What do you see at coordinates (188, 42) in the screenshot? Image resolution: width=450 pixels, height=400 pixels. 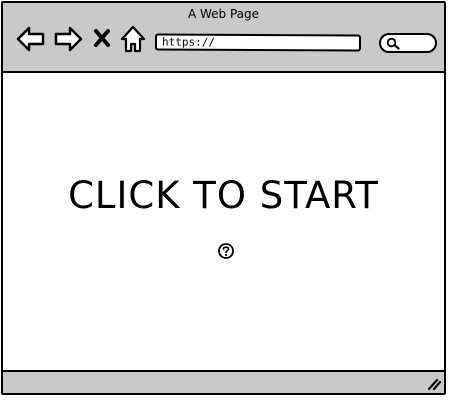 I see `url-text: https://` at bounding box center [188, 42].